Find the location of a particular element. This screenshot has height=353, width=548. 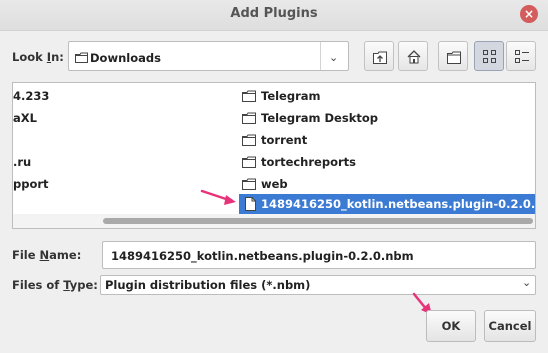

ok-button: OK is located at coordinates (451, 326).